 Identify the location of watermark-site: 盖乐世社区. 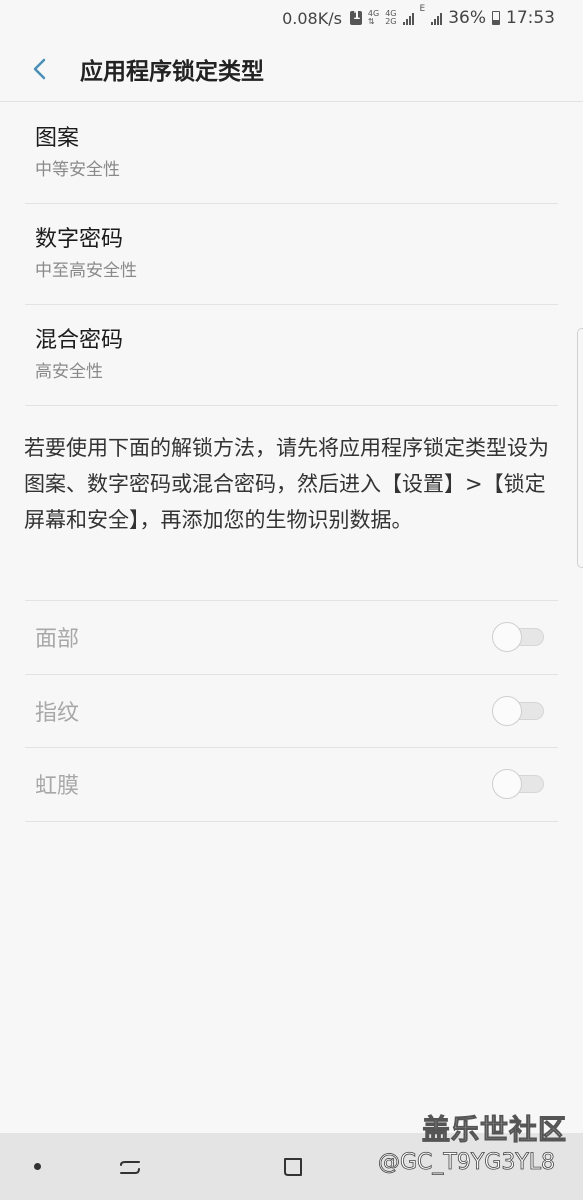
(494, 1130).